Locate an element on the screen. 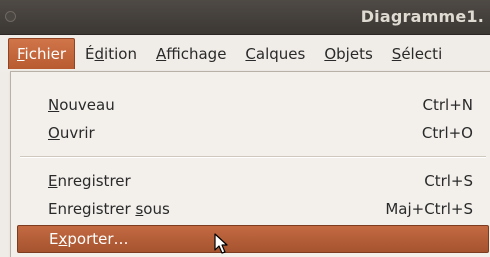 The height and width of the screenshot is (257, 490). menu-fichier: Fichier is located at coordinates (42, 53).